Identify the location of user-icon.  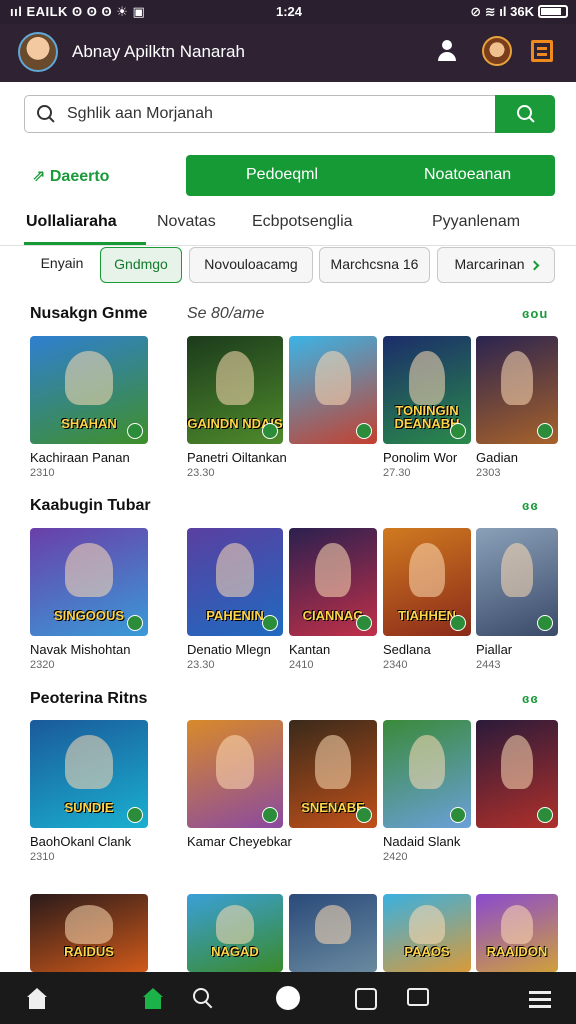
(447, 50).